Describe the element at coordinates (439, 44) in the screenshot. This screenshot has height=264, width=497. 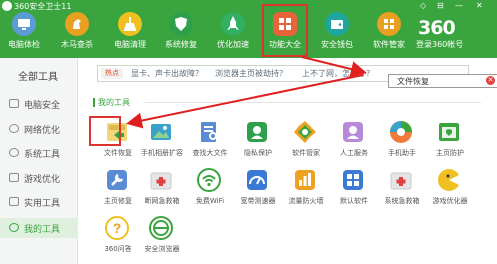
I see `login-link: 登录360帐号` at that location.